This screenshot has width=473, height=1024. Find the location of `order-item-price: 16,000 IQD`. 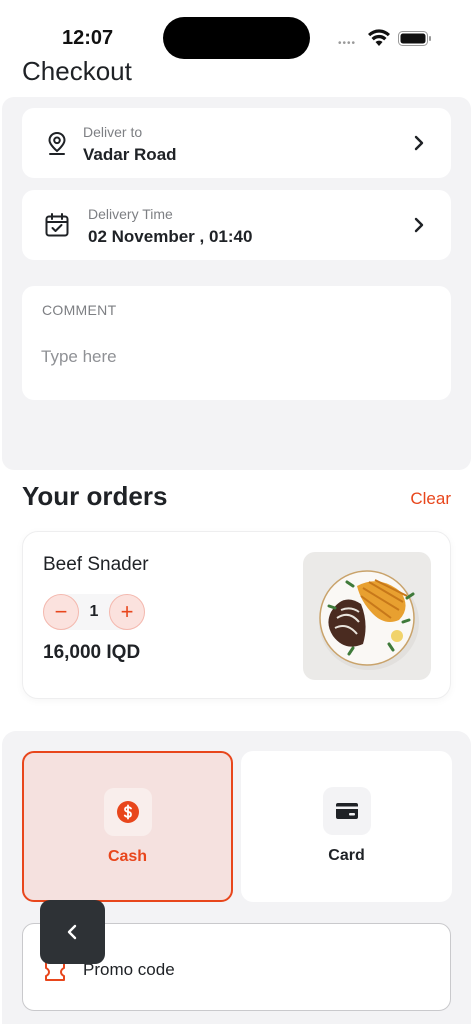

order-item-price: 16,000 IQD is located at coordinates (92, 652).